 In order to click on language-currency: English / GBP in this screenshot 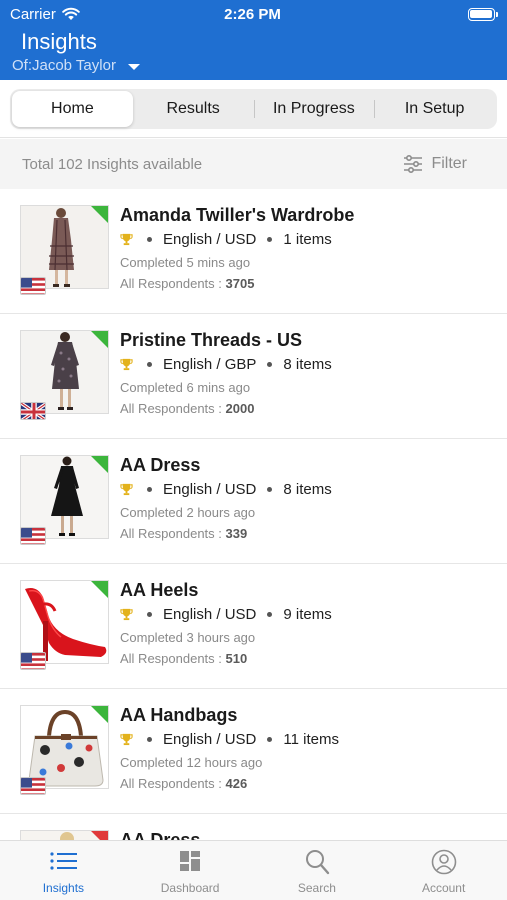, I will do `click(210, 364)`.